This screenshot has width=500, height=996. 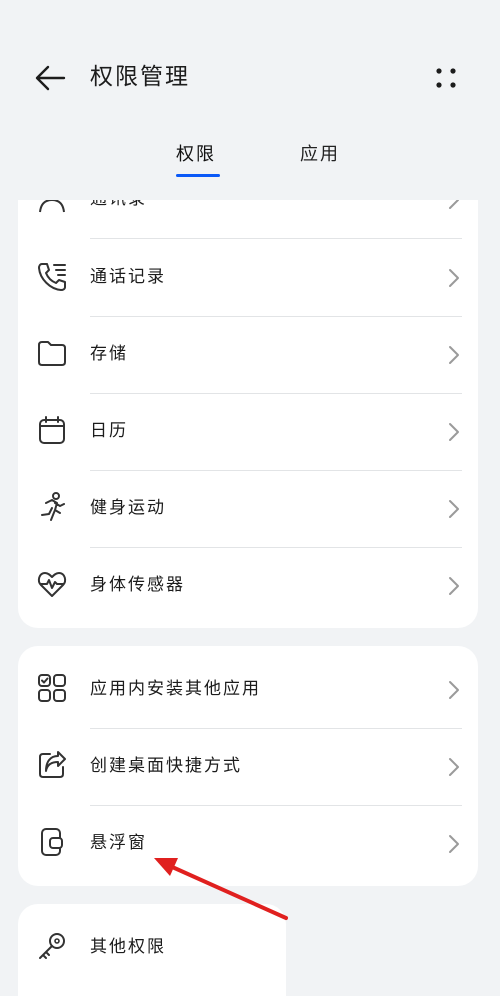 What do you see at coordinates (196, 155) in the screenshot?
I see `tab-permissions: 权限` at bounding box center [196, 155].